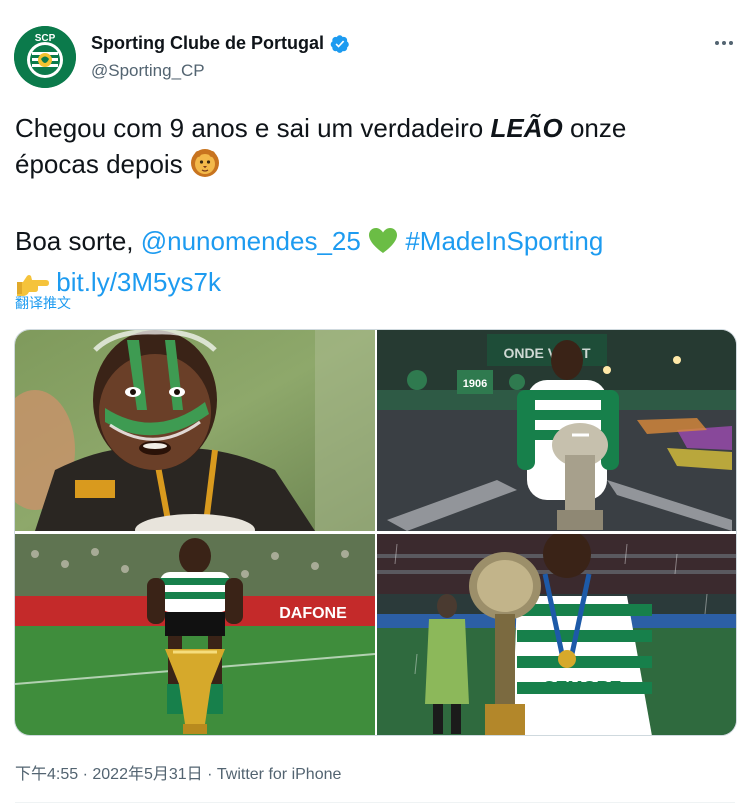 This screenshot has height=804, width=750. I want to click on tweet-text-part: épocas depois, so click(99, 164).